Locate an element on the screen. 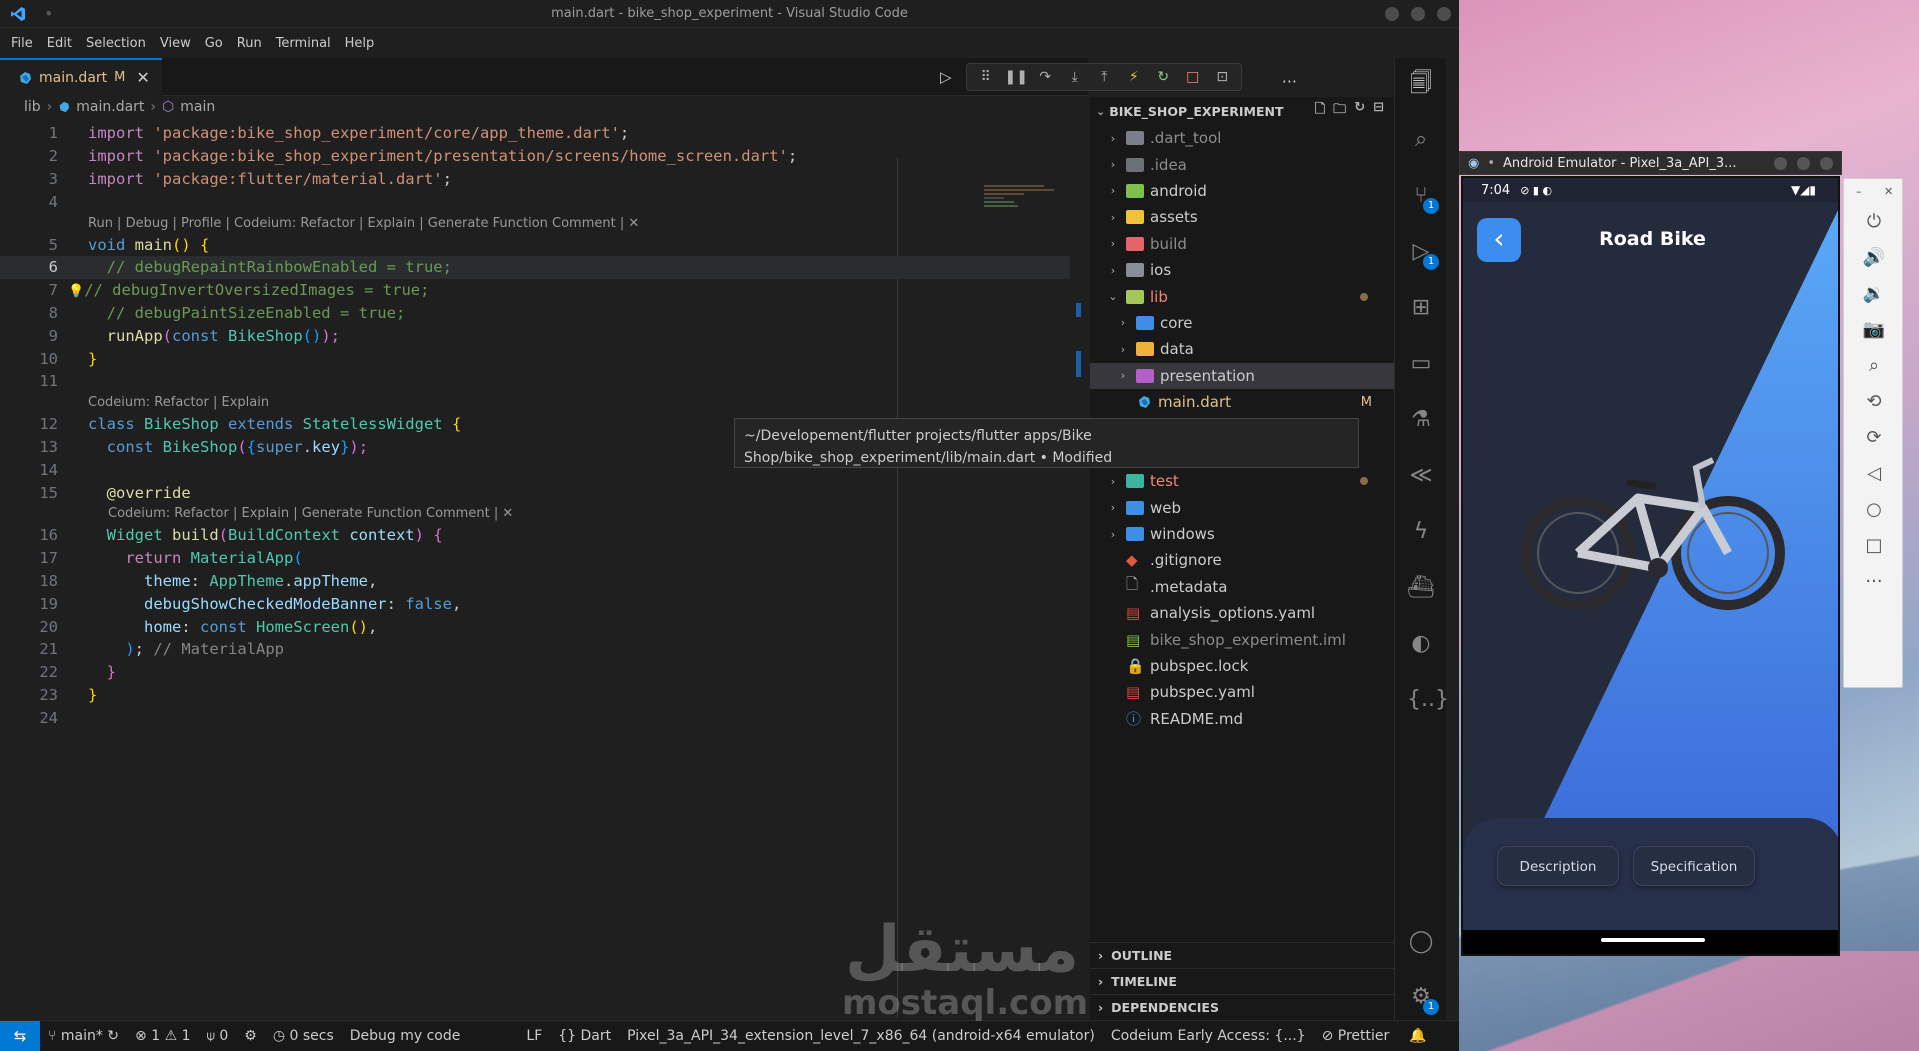 The width and height of the screenshot is (1919, 1051). drag-handle-icon: ⠿ is located at coordinates (986, 77).